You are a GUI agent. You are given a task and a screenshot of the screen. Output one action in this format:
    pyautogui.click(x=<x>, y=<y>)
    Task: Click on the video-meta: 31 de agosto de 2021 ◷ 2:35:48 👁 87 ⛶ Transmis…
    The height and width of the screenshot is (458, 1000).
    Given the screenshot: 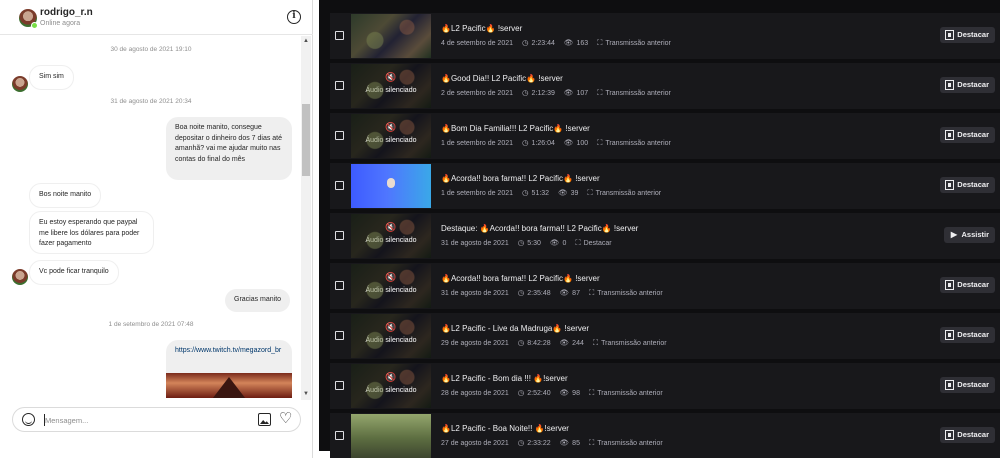 What is the action you would take?
    pyautogui.click(x=556, y=293)
    